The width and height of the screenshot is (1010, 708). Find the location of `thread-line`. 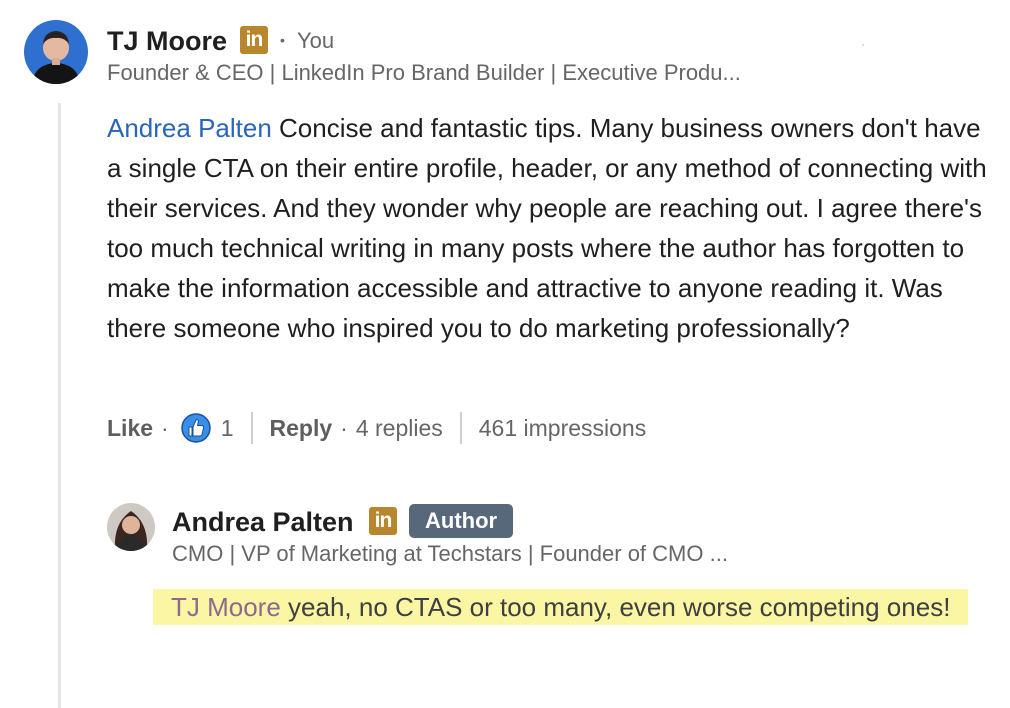

thread-line is located at coordinates (59, 405).